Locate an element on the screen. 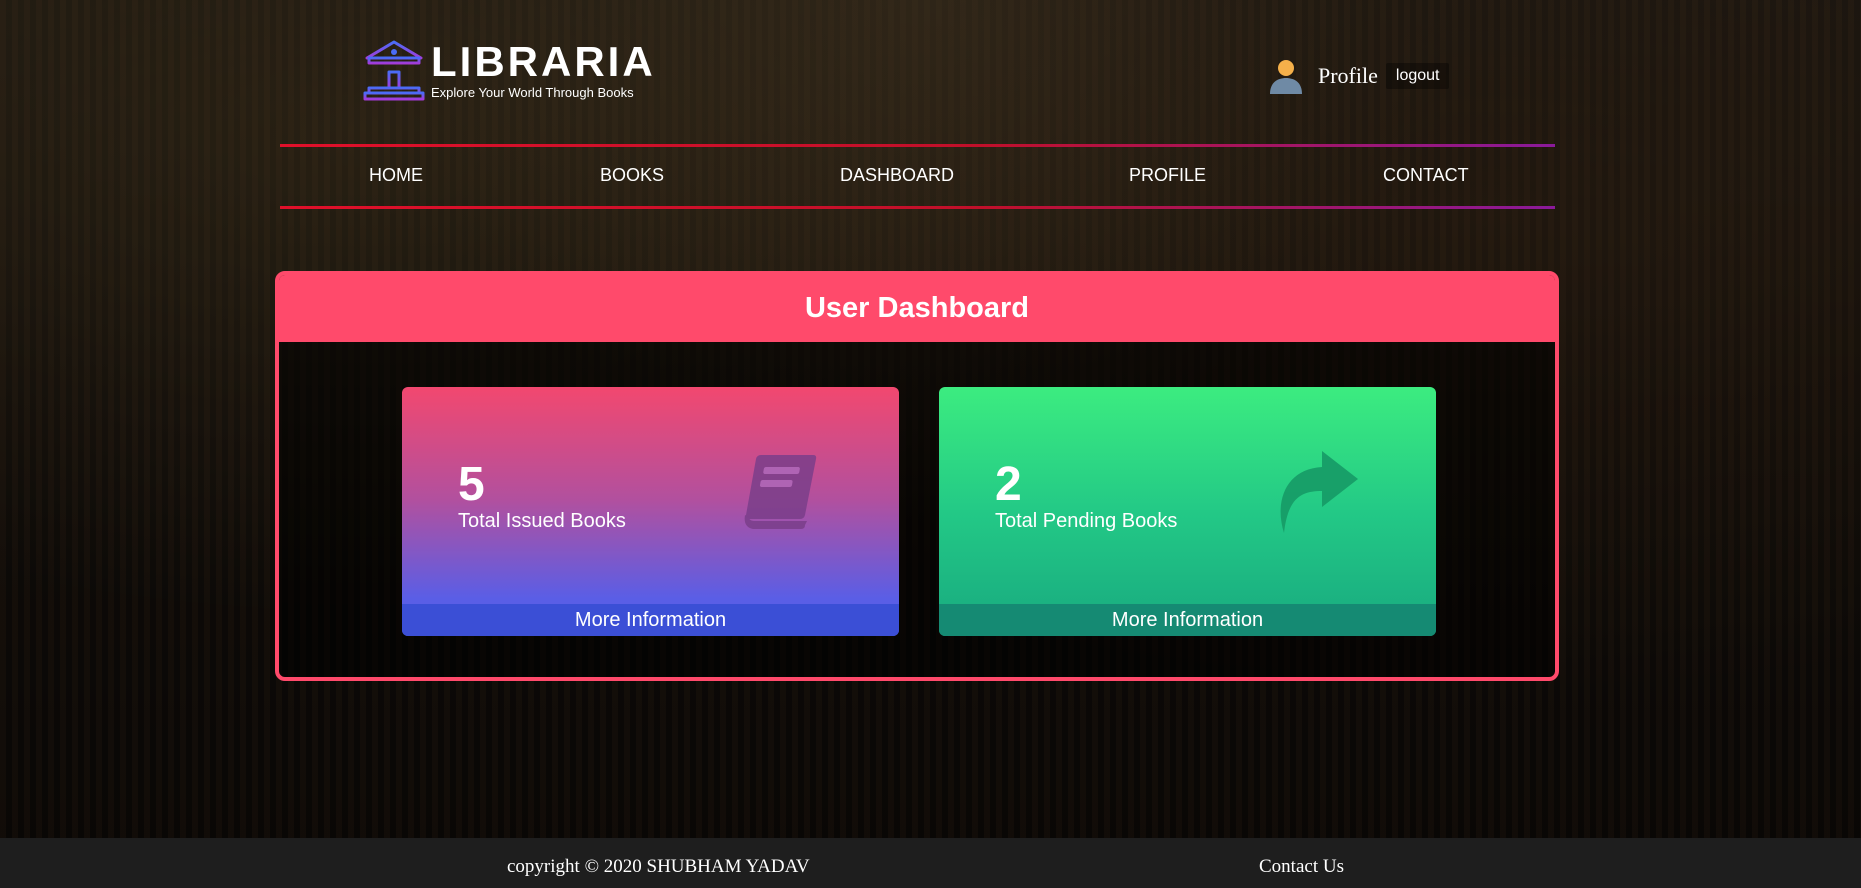 The height and width of the screenshot is (888, 1861). user-menu: Profile logout is located at coordinates (1359, 76).